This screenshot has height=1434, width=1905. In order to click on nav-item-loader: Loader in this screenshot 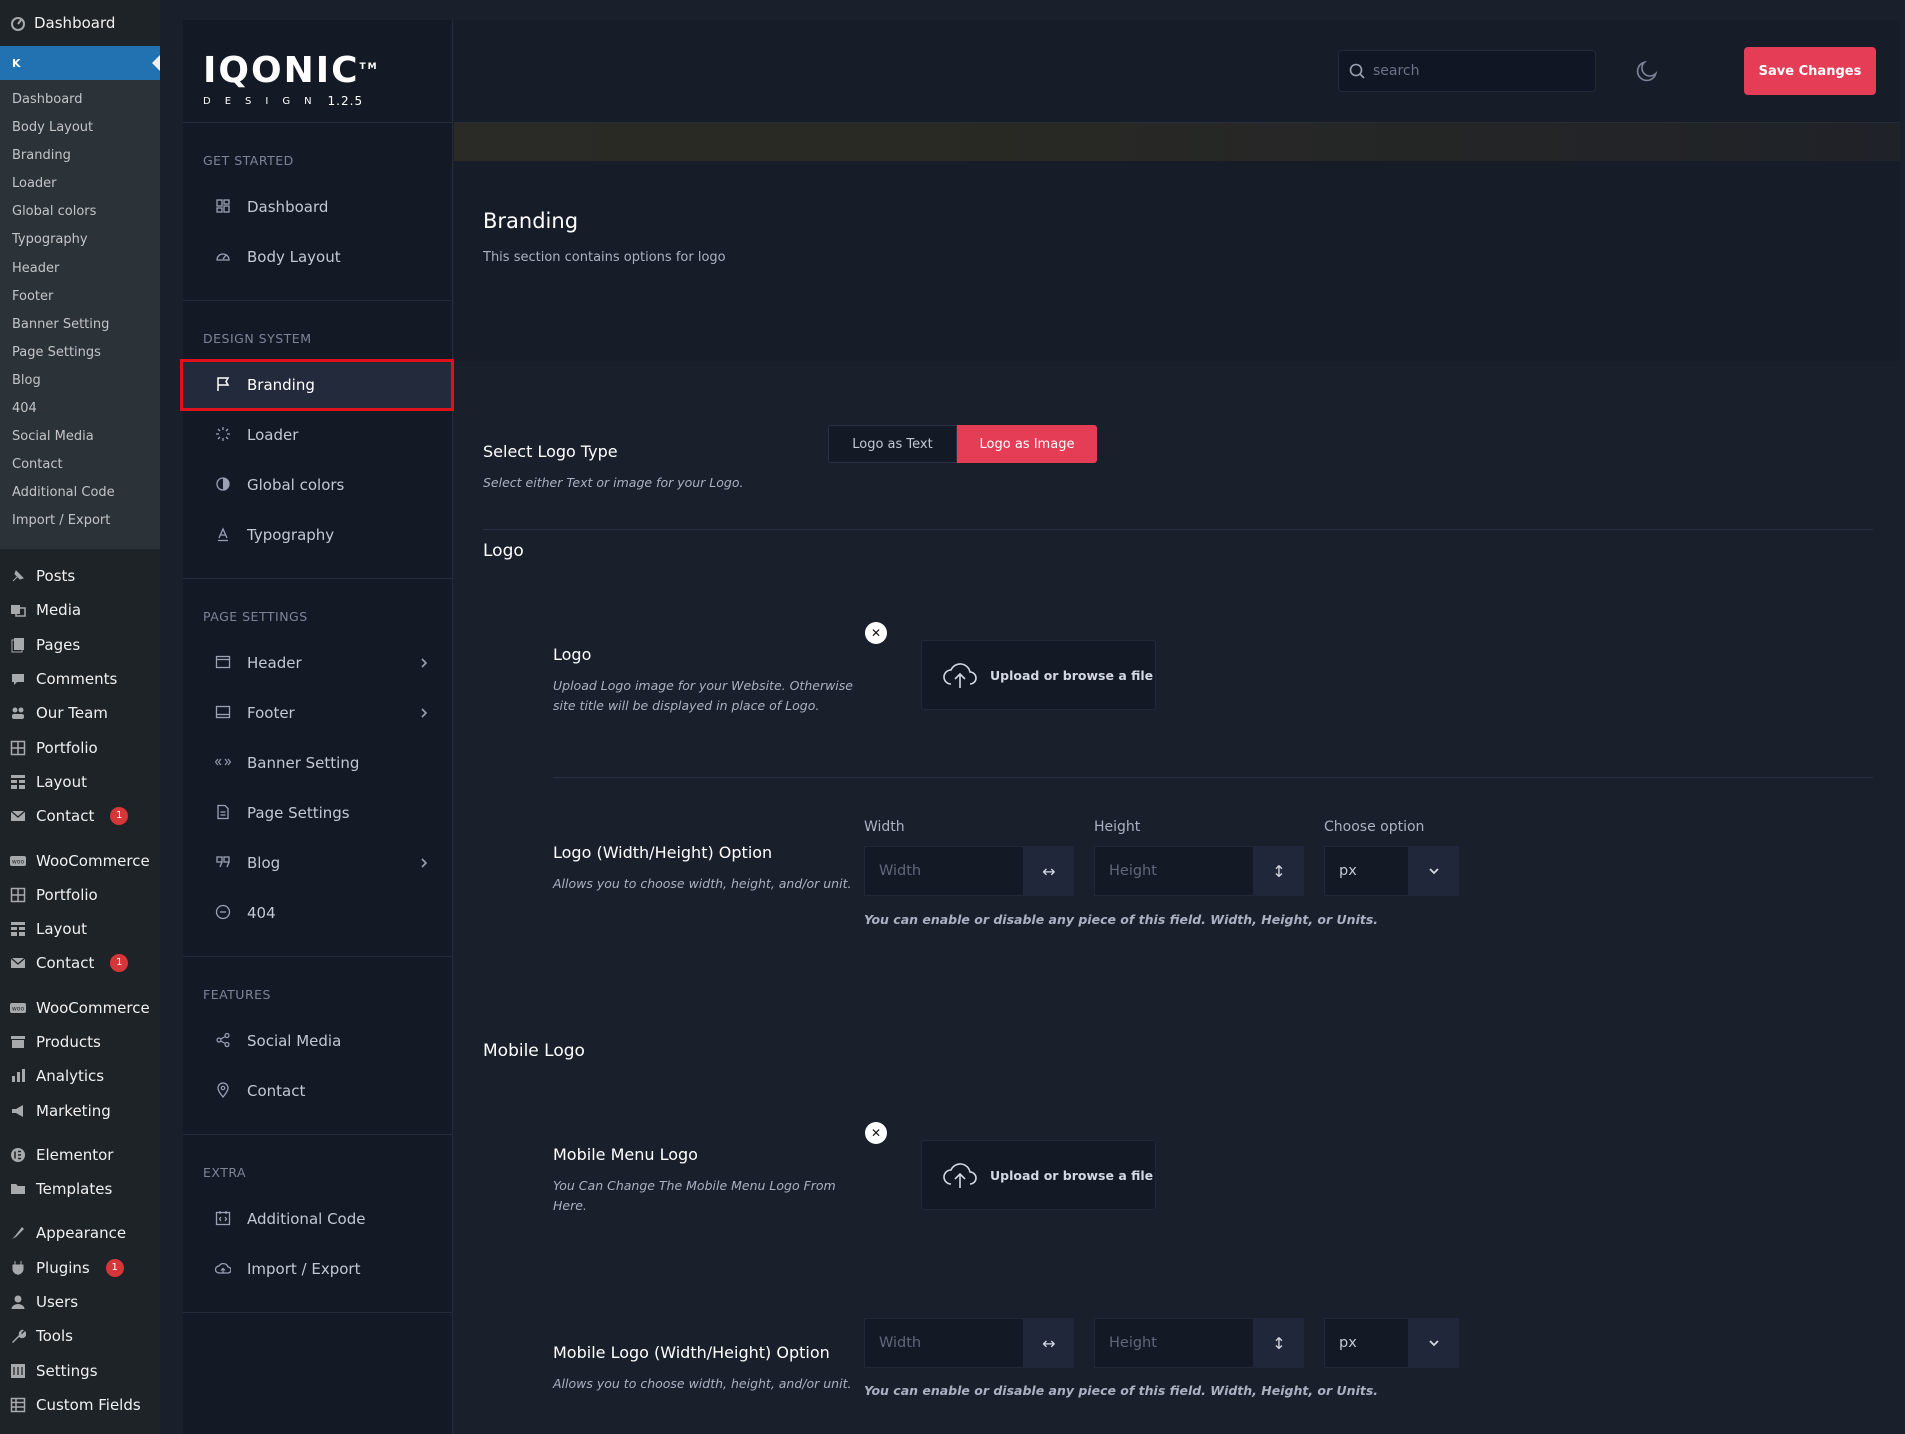, I will do `click(317, 435)`.